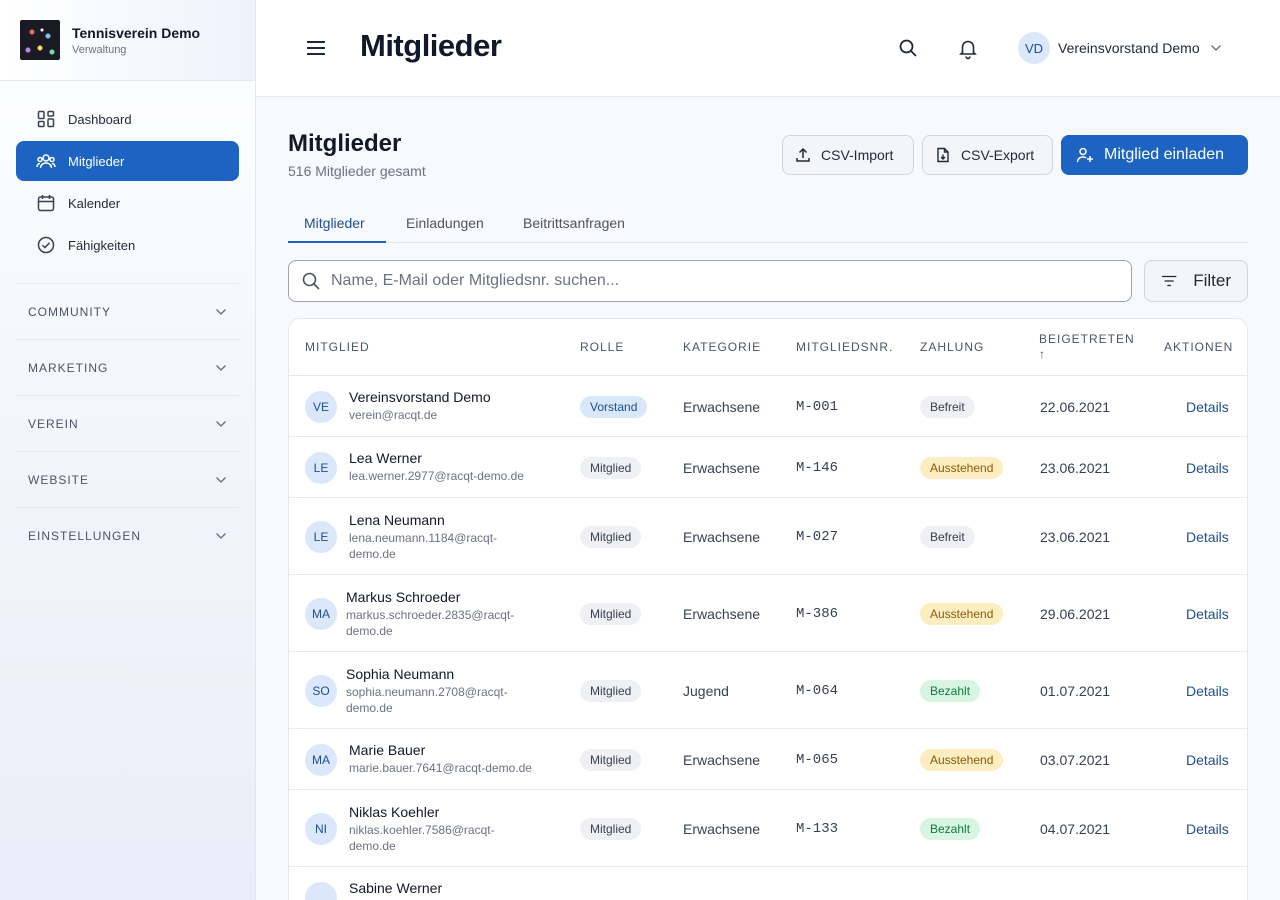 The height and width of the screenshot is (900, 1280). What do you see at coordinates (803, 154) in the screenshot?
I see `upload-icon` at bounding box center [803, 154].